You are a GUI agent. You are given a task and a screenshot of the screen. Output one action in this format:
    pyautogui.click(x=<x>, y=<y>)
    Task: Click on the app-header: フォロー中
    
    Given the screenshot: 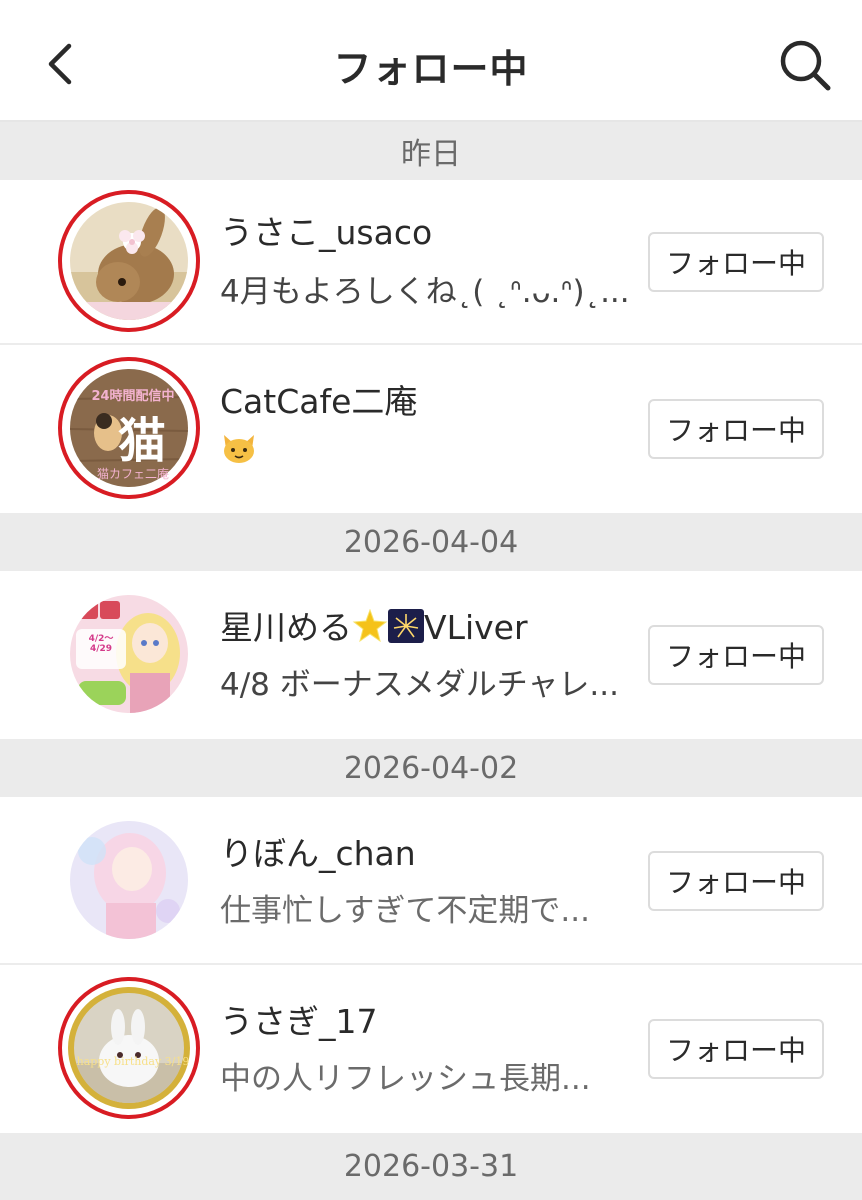 What is the action you would take?
    pyautogui.click(x=431, y=61)
    